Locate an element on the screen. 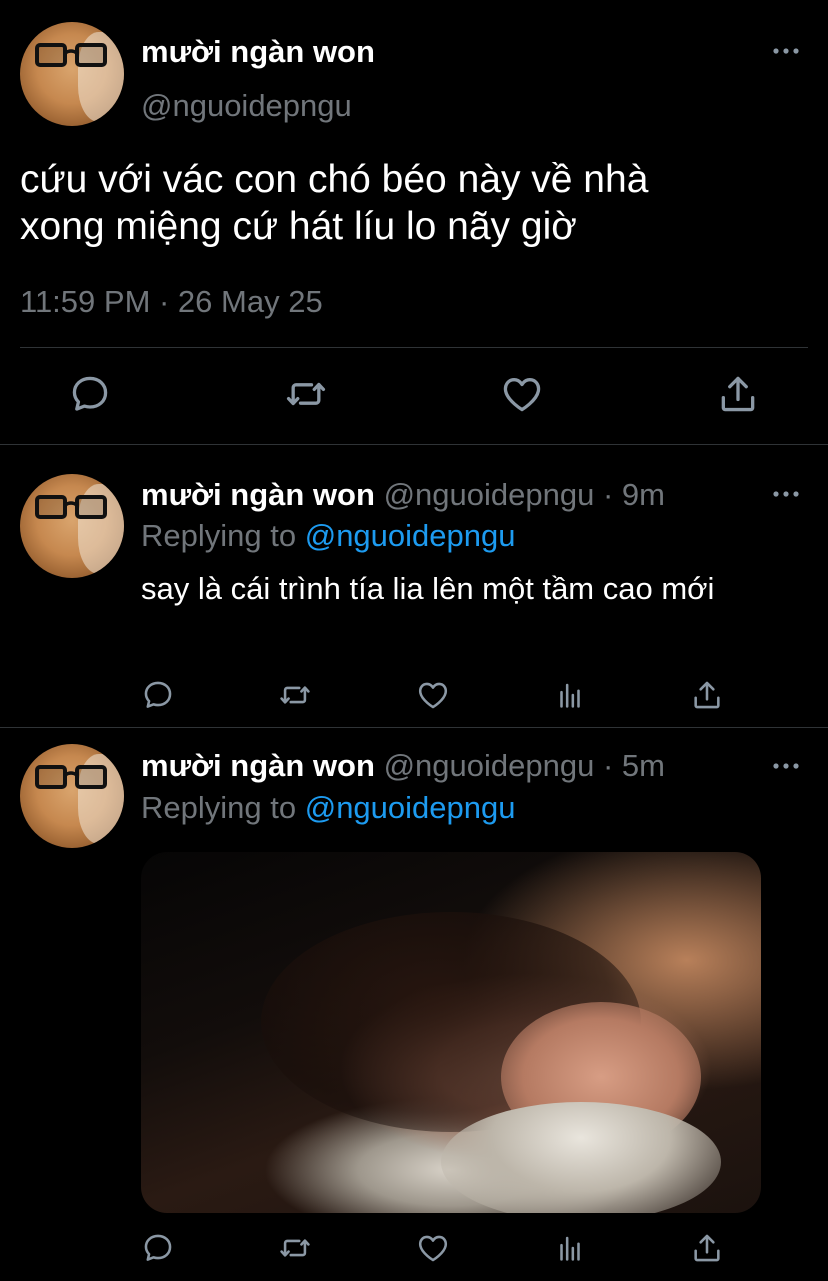  tweet-text-line: cứu với vác con chó béo này về nhà is located at coordinates (334, 179).